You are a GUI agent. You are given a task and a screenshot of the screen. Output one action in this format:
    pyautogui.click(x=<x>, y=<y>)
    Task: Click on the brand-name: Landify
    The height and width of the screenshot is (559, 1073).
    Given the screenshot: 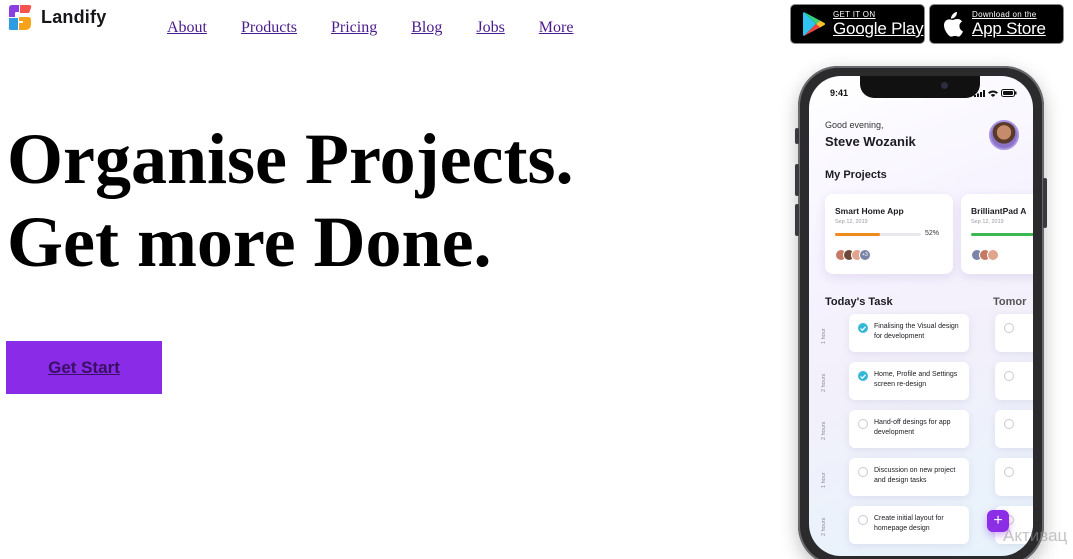 What is the action you would take?
    pyautogui.click(x=74, y=17)
    